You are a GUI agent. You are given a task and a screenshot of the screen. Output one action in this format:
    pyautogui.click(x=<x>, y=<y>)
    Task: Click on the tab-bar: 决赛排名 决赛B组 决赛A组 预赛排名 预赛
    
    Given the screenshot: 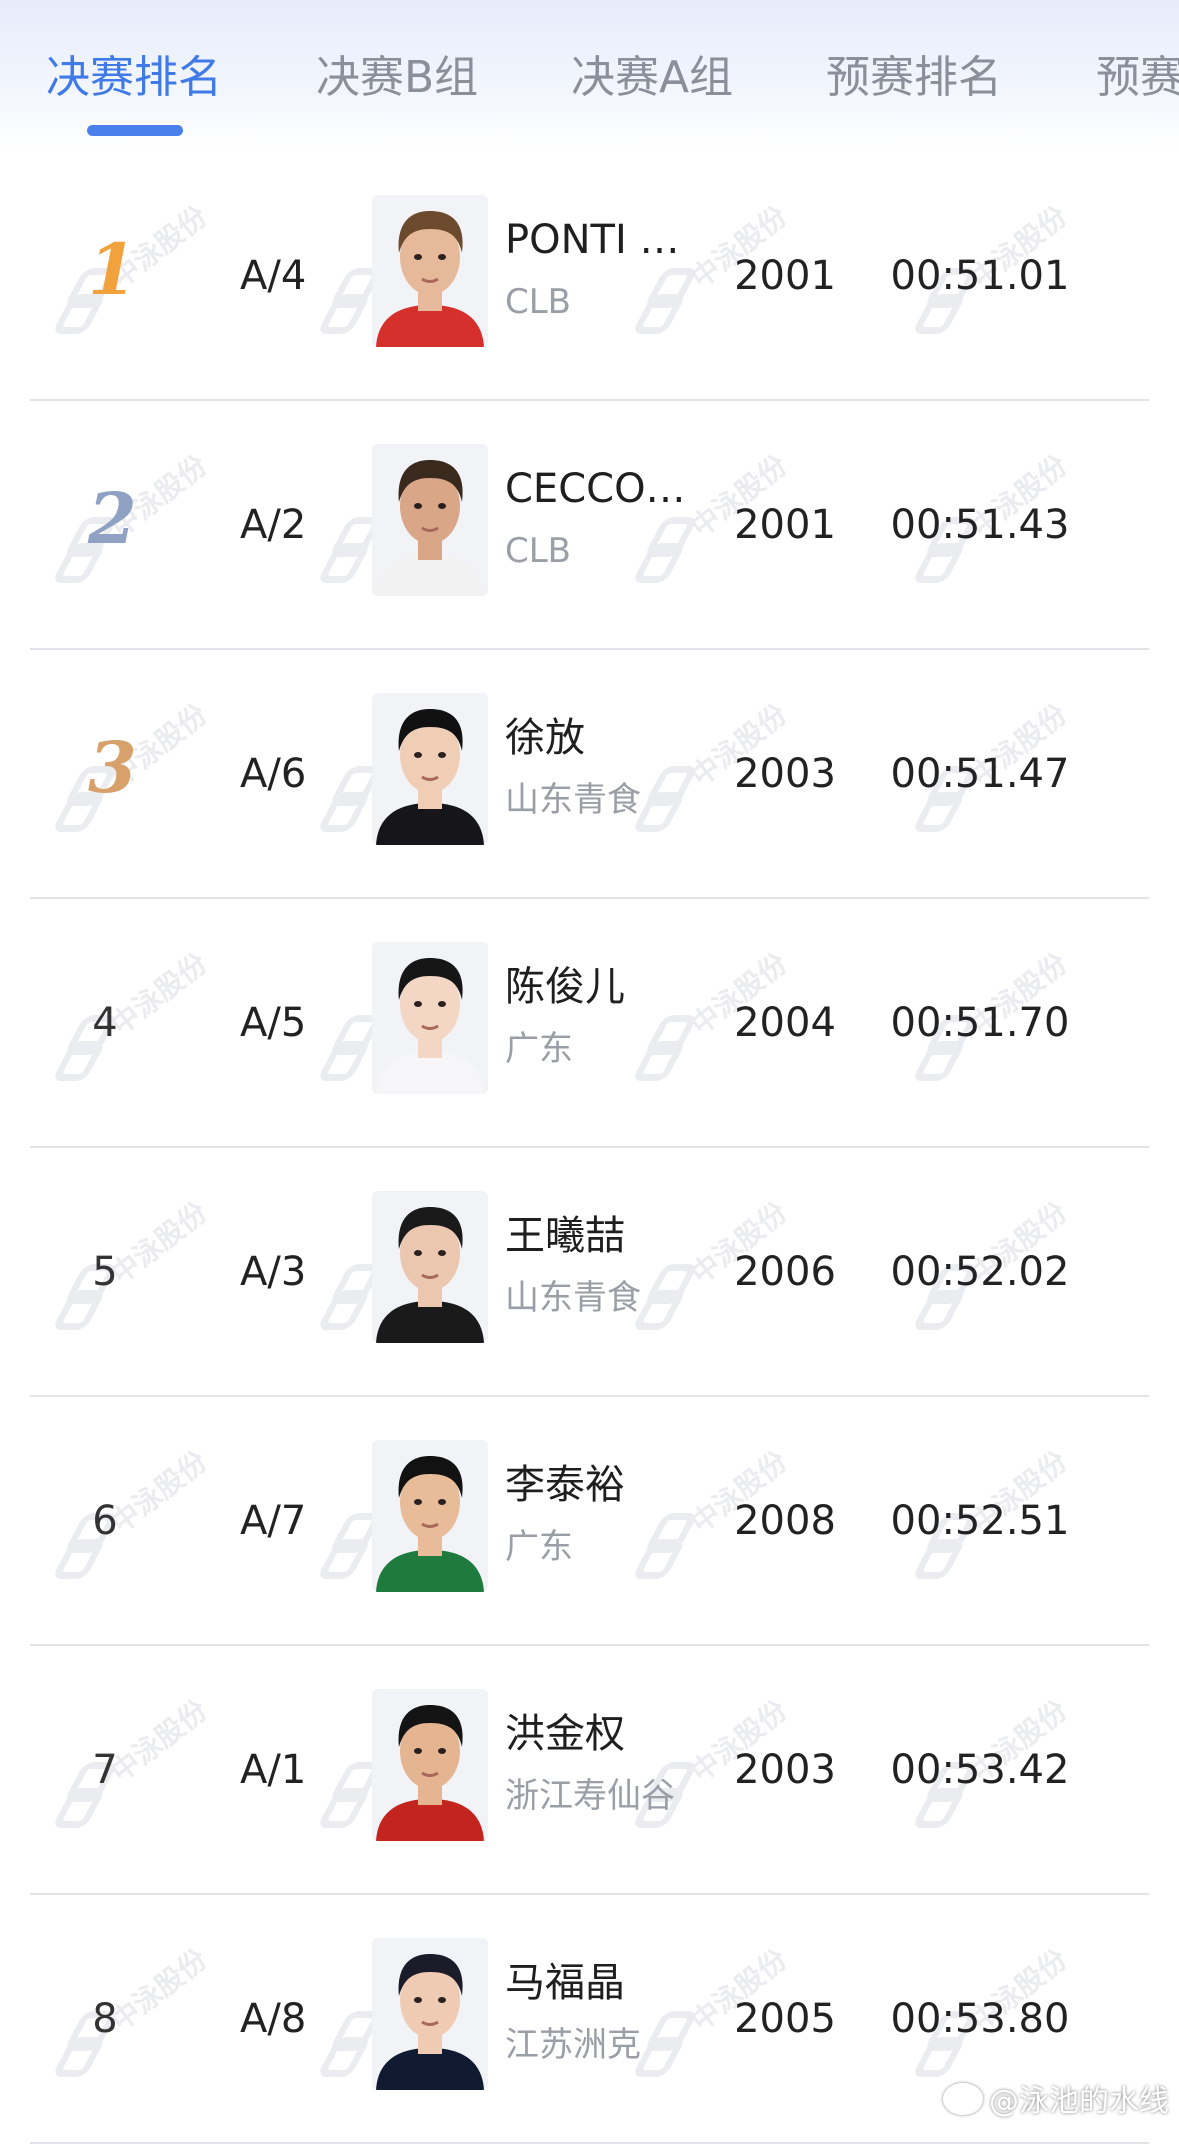 What is the action you would take?
    pyautogui.click(x=589, y=76)
    